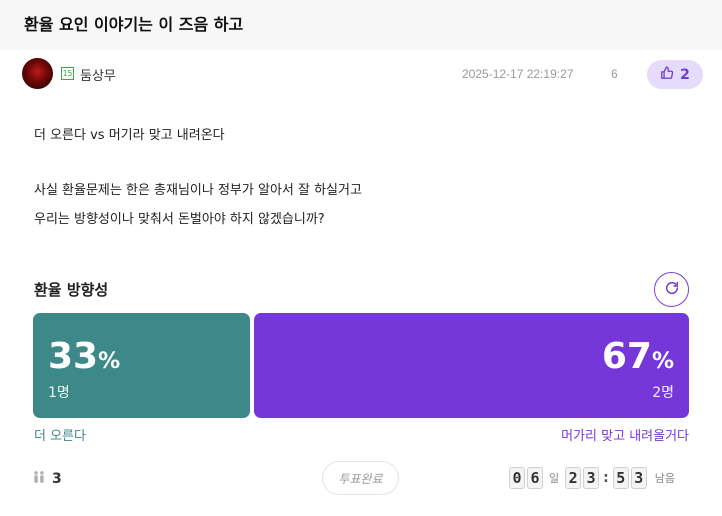  What do you see at coordinates (57, 478) in the screenshot?
I see `voter-number: 3` at bounding box center [57, 478].